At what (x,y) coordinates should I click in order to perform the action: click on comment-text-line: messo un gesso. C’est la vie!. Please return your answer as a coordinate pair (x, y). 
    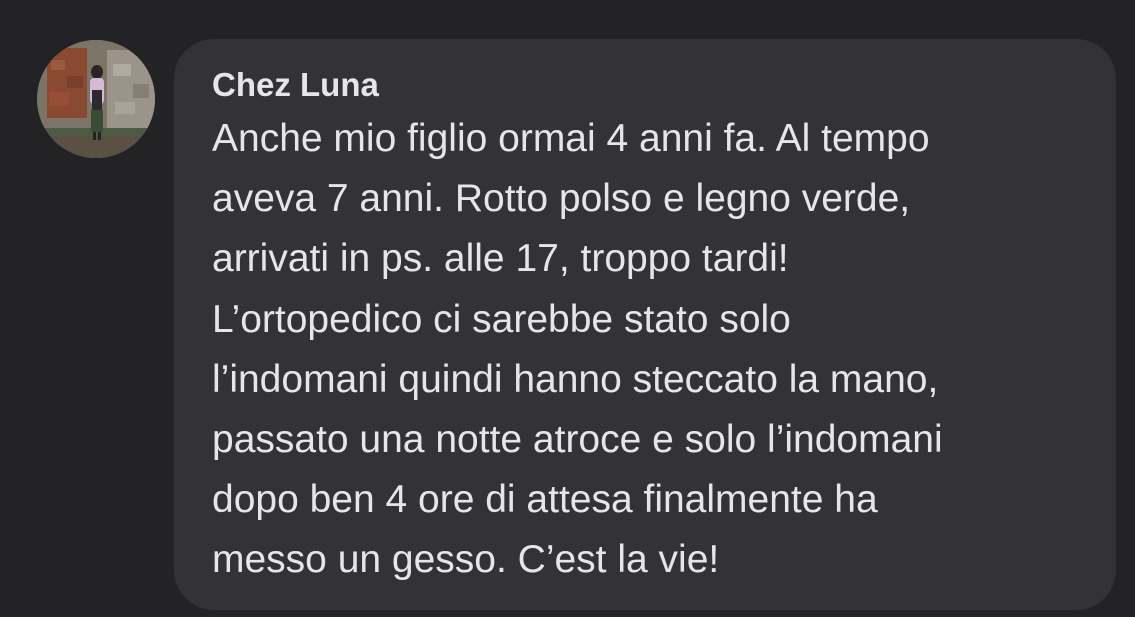
    Looking at the image, I should click on (466, 560).